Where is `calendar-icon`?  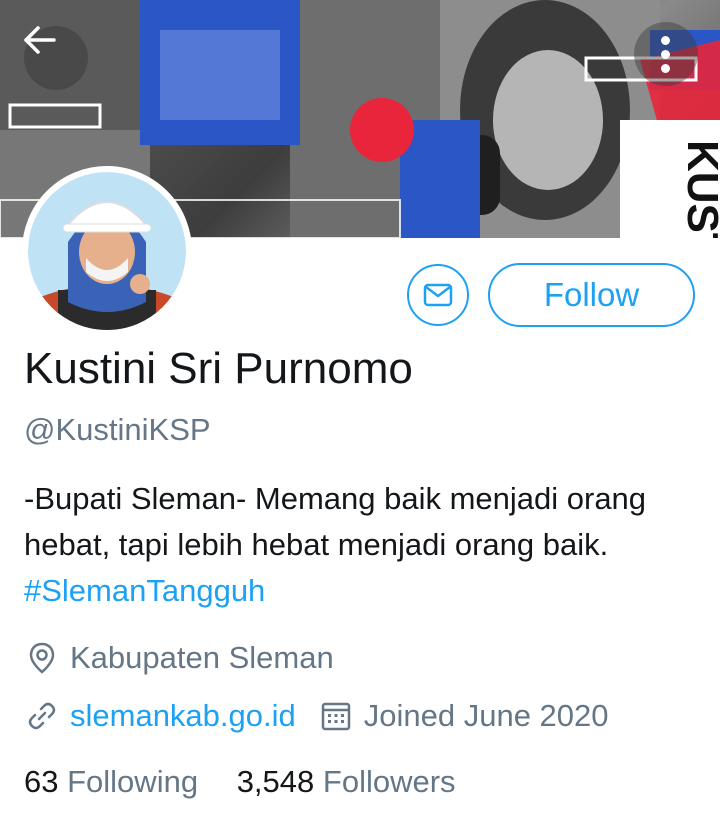
calendar-icon is located at coordinates (336, 716).